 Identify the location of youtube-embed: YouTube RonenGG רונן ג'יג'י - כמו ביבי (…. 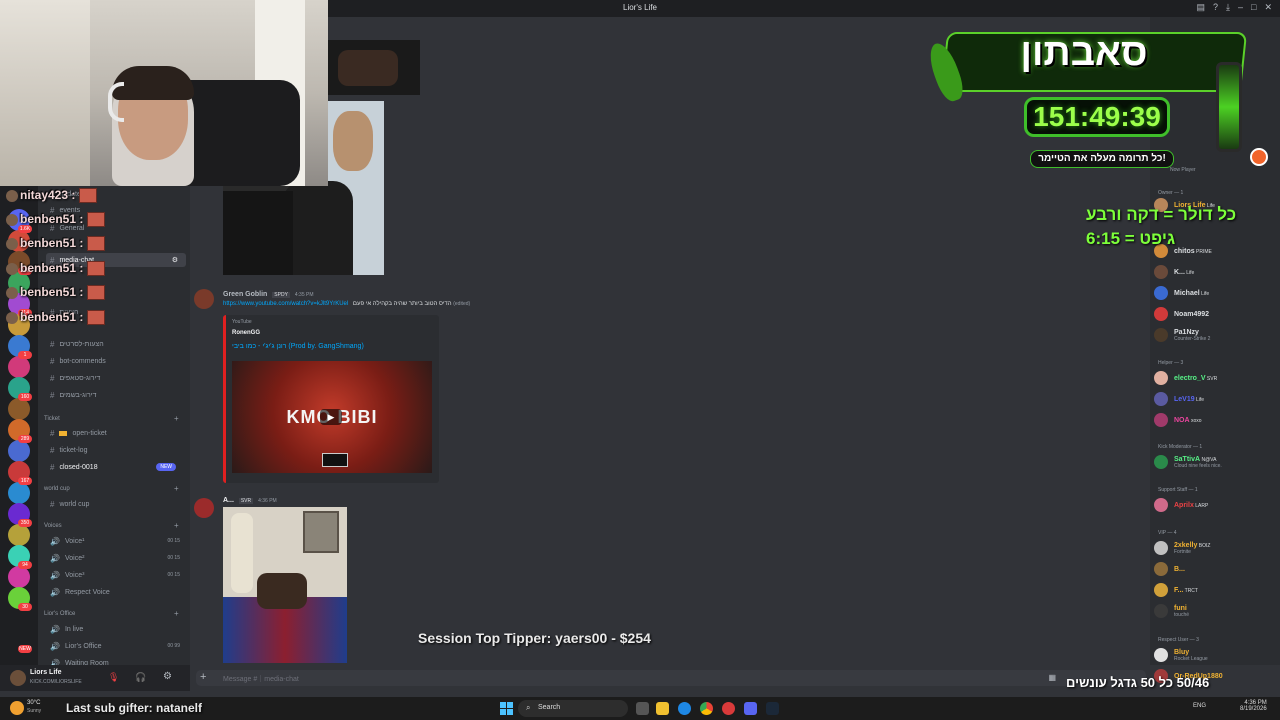
(331, 399).